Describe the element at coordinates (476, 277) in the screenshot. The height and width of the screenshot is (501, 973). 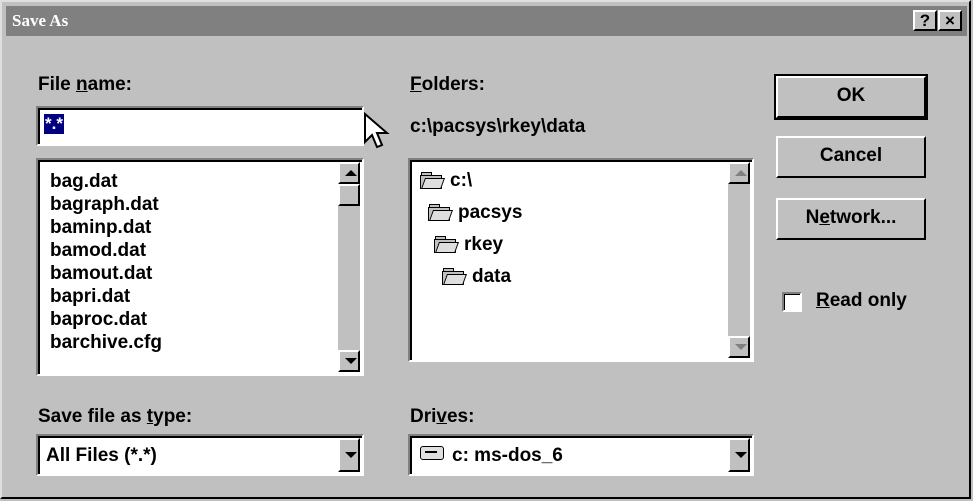
I see `folder-item: data` at that location.